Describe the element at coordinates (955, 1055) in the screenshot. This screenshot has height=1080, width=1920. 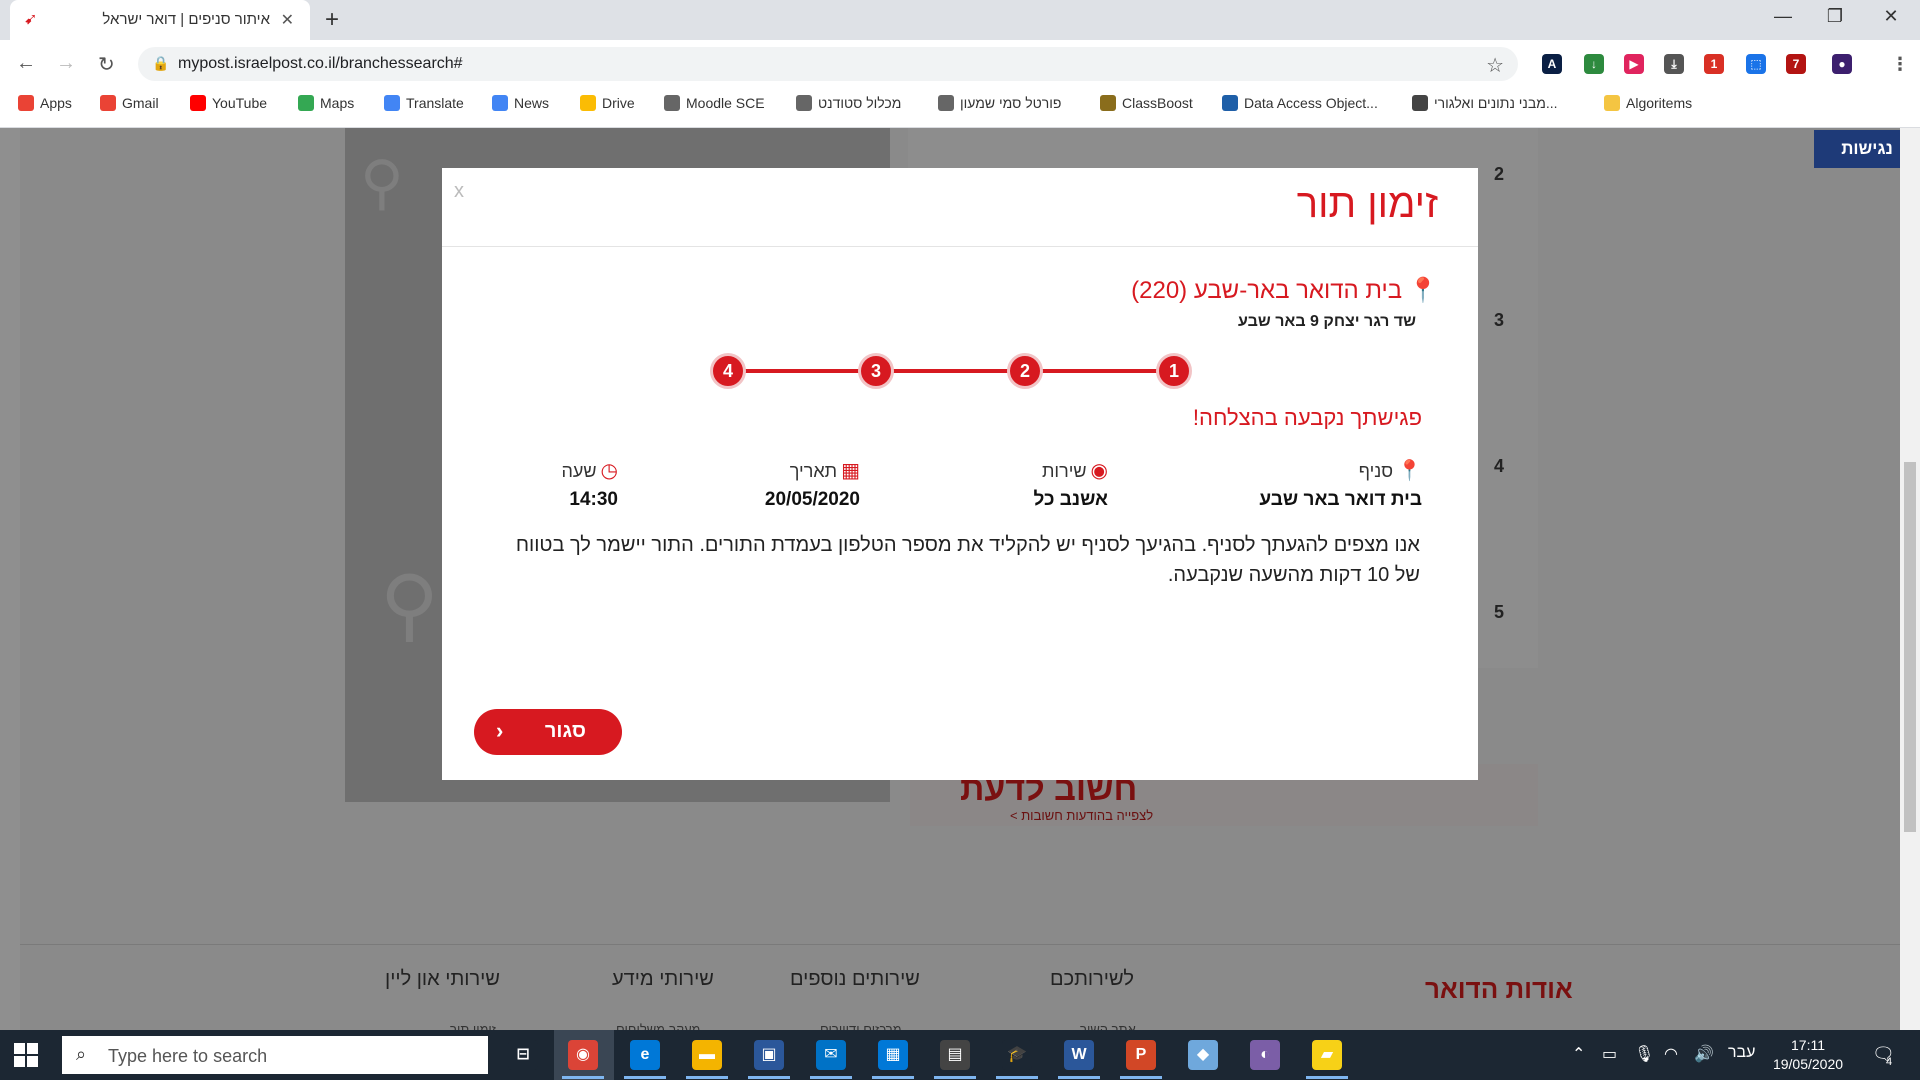
I see `calculator-icon: ▤` at that location.